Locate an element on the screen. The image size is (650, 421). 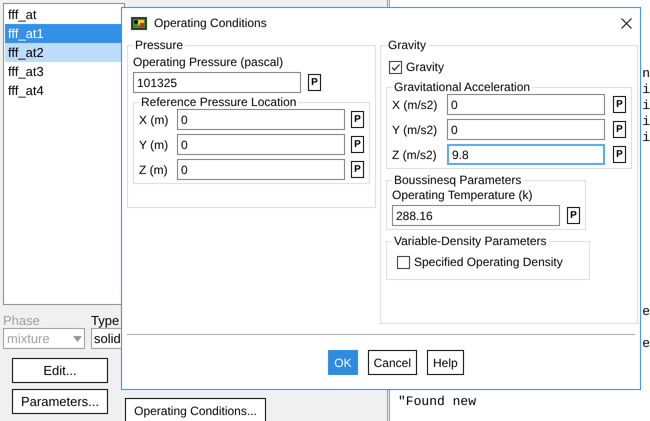
input-field: 101325 is located at coordinates (217, 82).